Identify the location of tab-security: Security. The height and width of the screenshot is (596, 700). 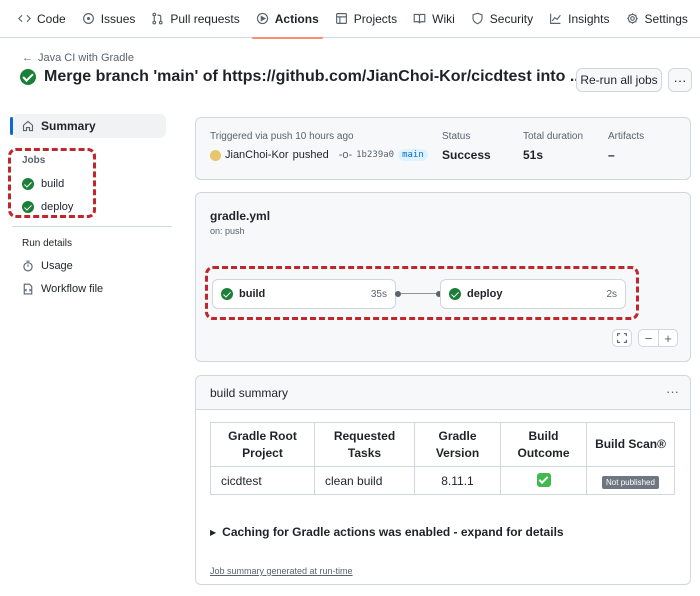
(502, 19).